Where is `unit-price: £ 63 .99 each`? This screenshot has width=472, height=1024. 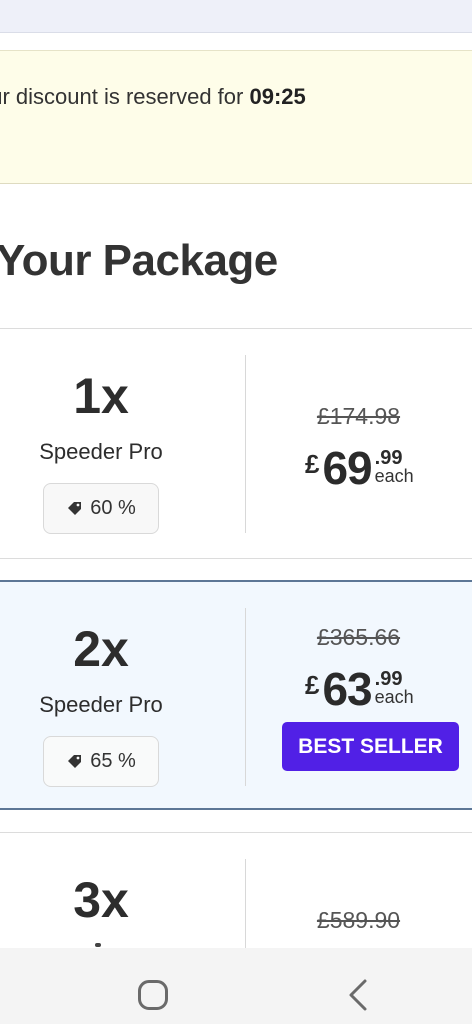
unit-price: £ 63 .99 each is located at coordinates (359, 691).